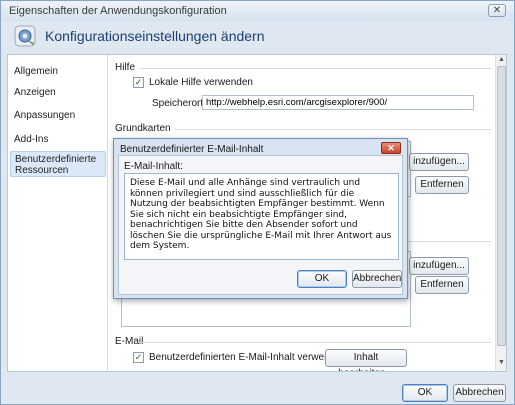 The width and height of the screenshot is (515, 405). I want to click on speicherort-input, so click(338, 102).